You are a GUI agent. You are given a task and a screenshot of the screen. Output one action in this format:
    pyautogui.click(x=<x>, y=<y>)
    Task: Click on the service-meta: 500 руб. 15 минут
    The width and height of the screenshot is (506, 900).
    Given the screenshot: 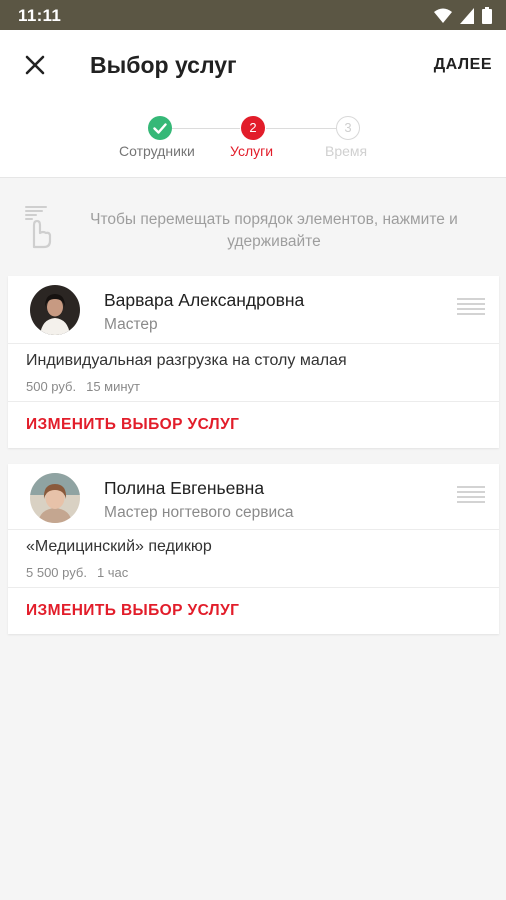 What is the action you would take?
    pyautogui.click(x=83, y=386)
    